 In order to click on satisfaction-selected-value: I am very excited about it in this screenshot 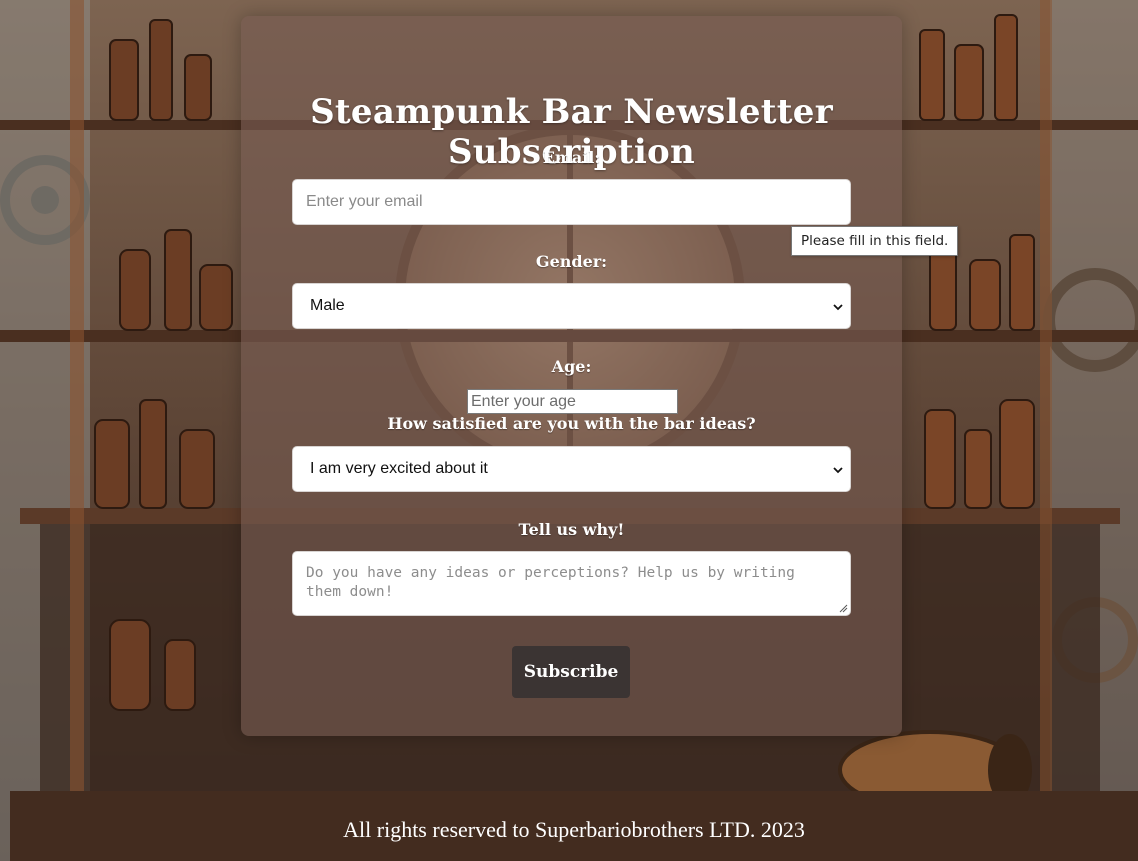, I will do `click(399, 468)`.